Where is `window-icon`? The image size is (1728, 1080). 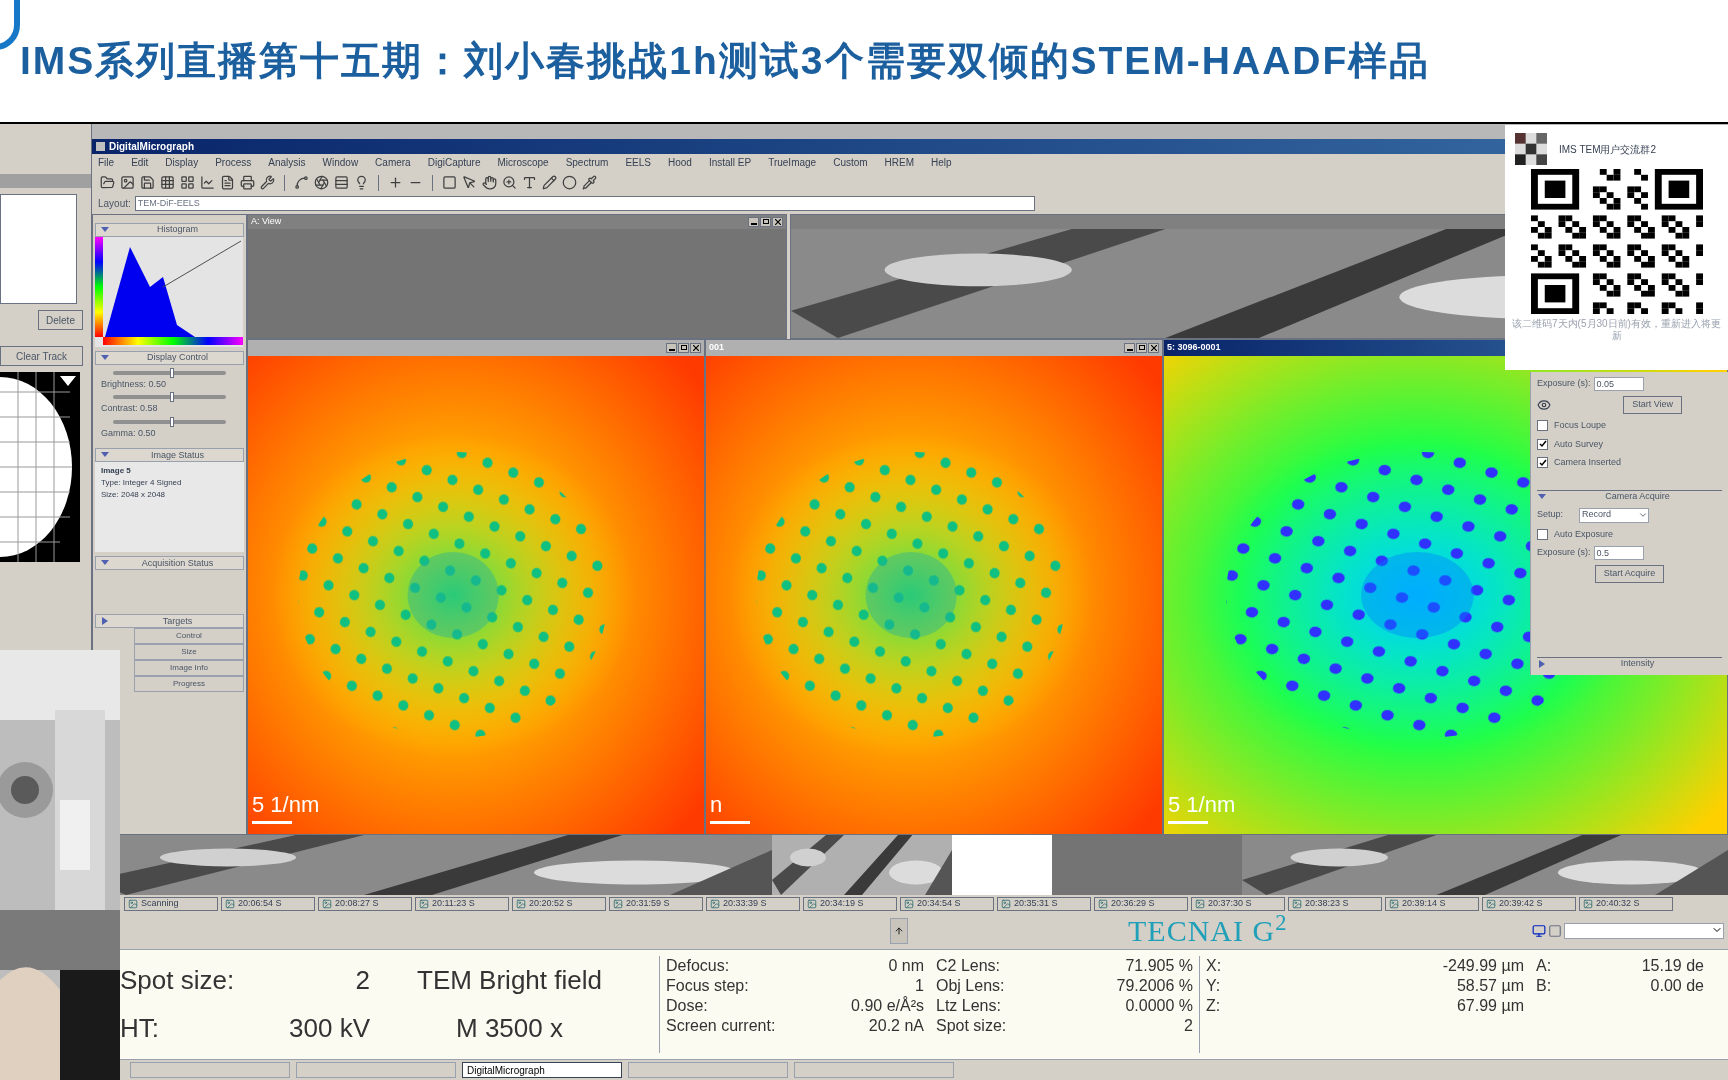
window-icon is located at coordinates (1555, 930).